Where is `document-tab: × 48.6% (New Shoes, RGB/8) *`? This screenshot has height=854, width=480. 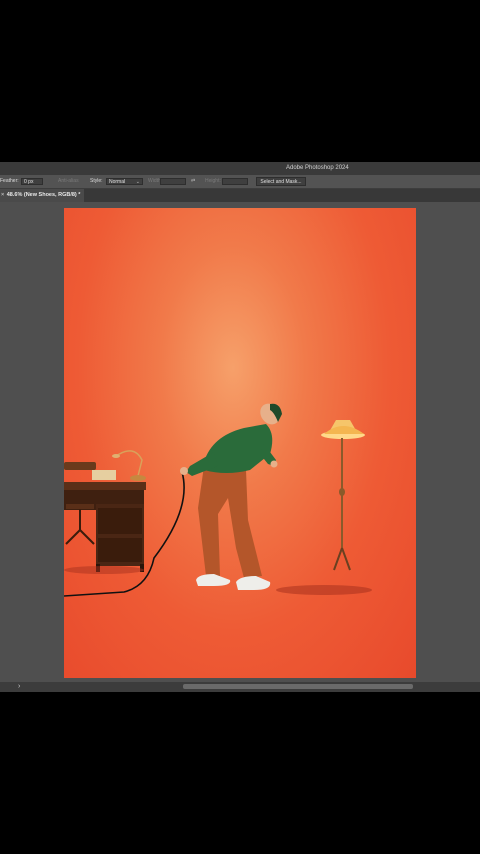 document-tab: × 48.6% (New Shoes, RGB/8) * is located at coordinates (42, 195).